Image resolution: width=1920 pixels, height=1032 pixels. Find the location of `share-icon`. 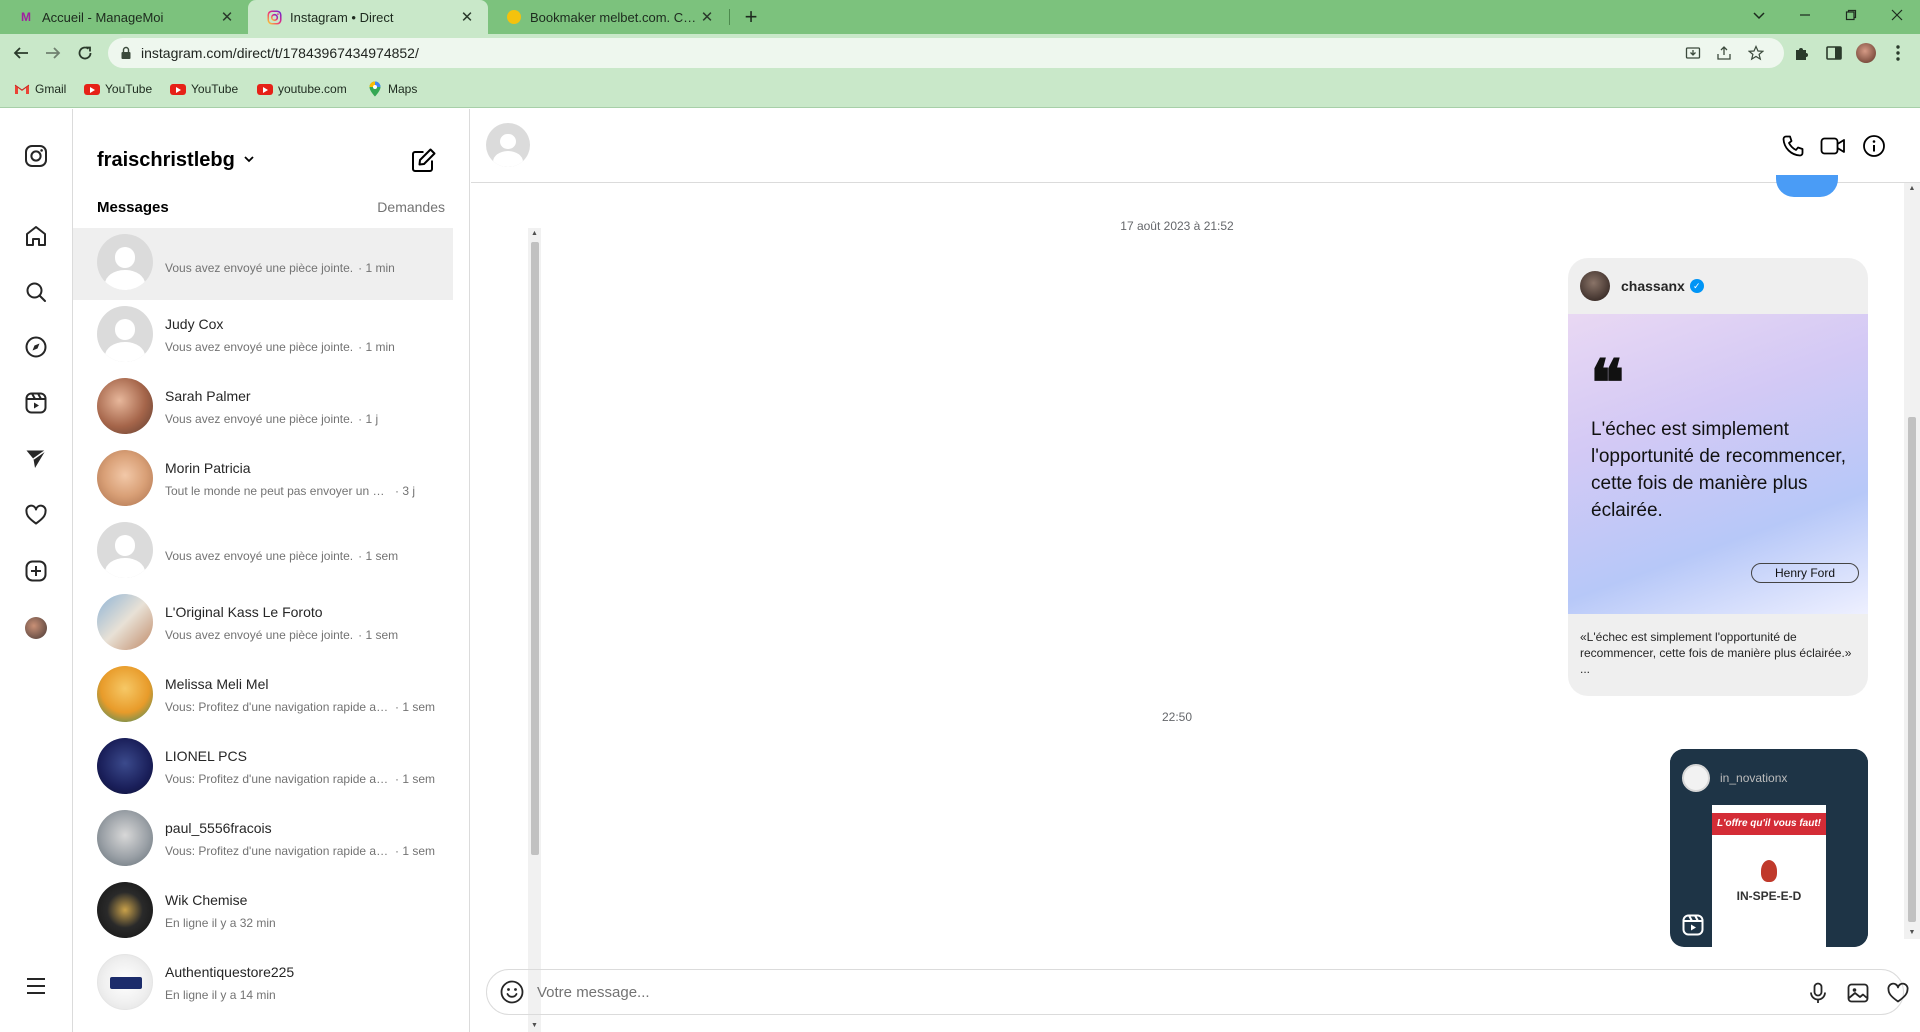

share-icon is located at coordinates (1724, 53).